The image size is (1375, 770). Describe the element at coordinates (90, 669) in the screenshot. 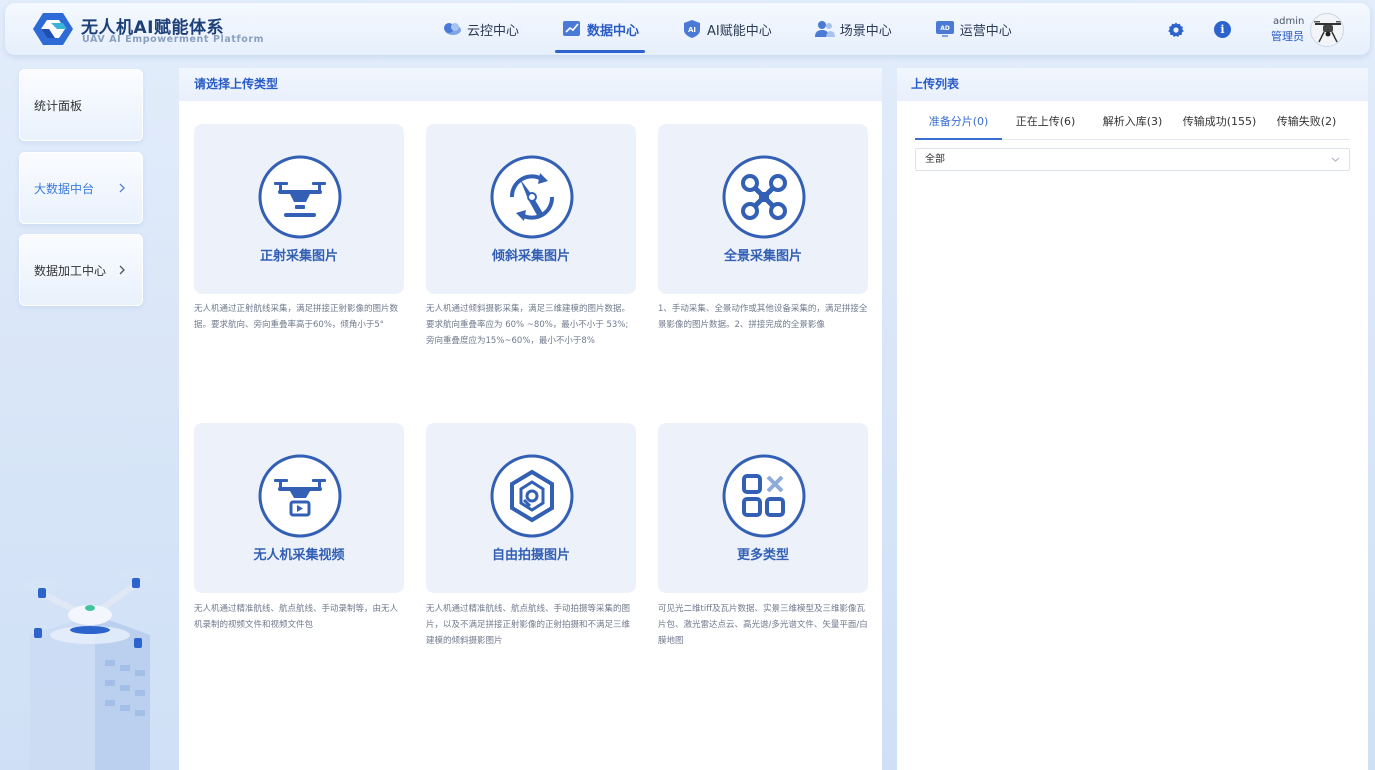

I see `drone-building-illustration` at that location.